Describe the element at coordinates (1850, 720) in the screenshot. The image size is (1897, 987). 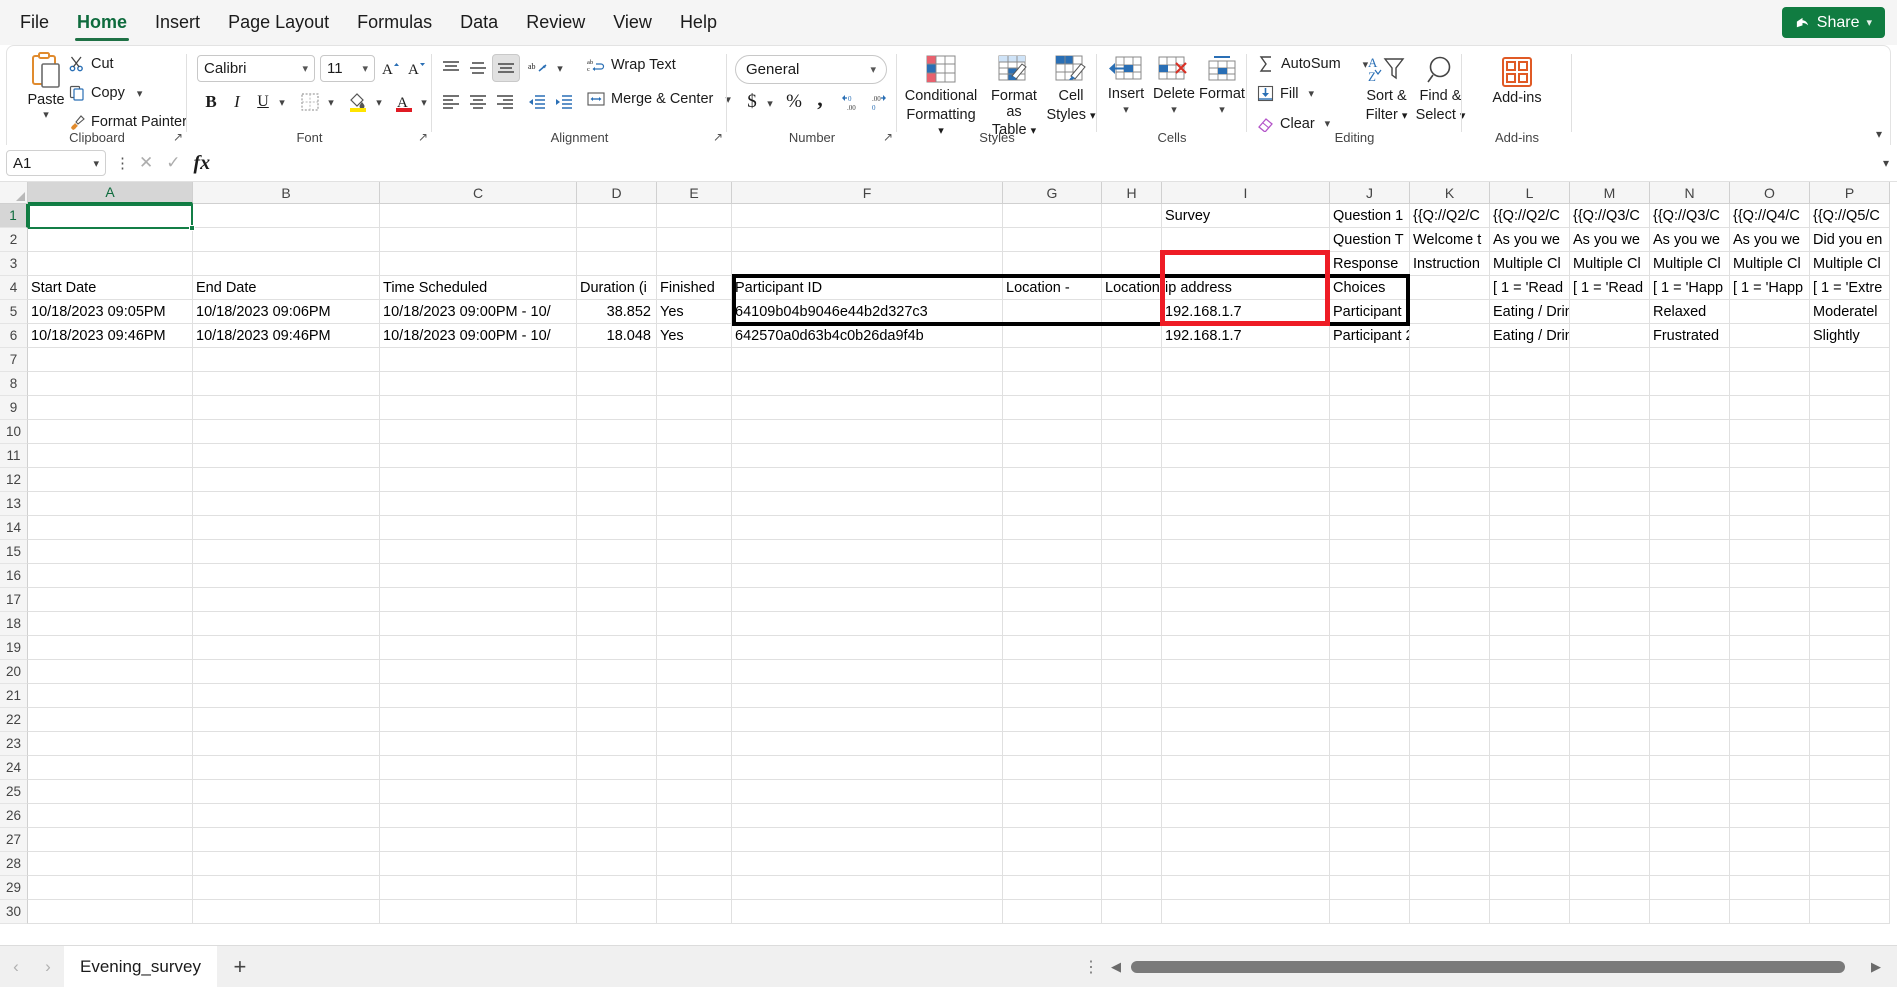
I see `cell-P22` at that location.